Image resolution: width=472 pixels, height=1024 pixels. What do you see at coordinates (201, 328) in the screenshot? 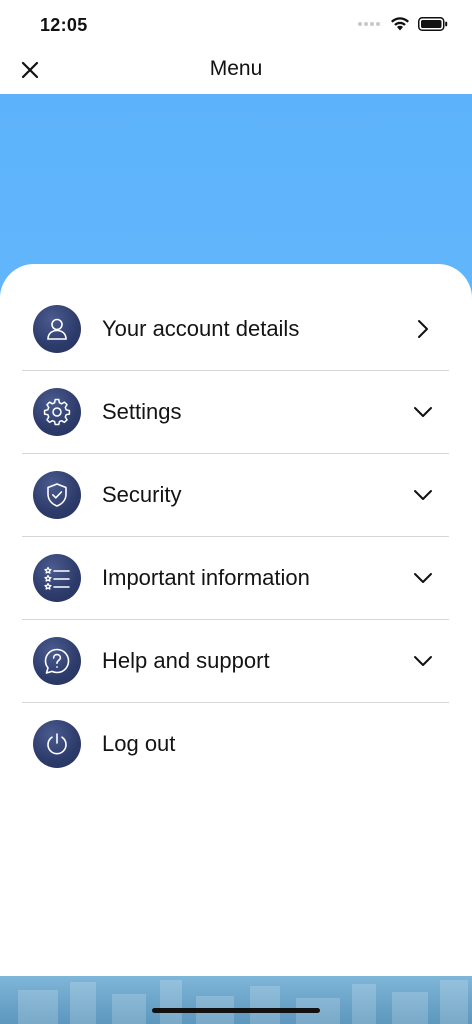
I see `menu-item-label: Your account details` at bounding box center [201, 328].